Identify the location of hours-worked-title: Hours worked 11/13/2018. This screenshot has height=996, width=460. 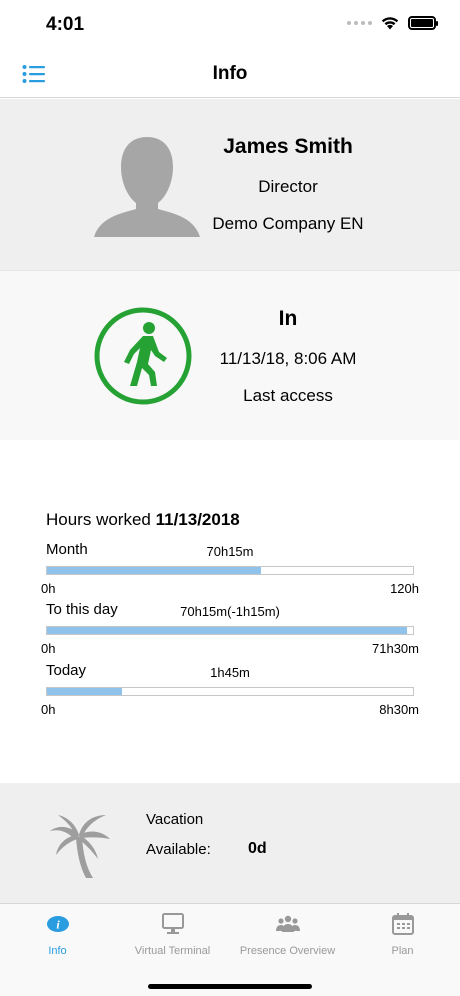
(143, 520).